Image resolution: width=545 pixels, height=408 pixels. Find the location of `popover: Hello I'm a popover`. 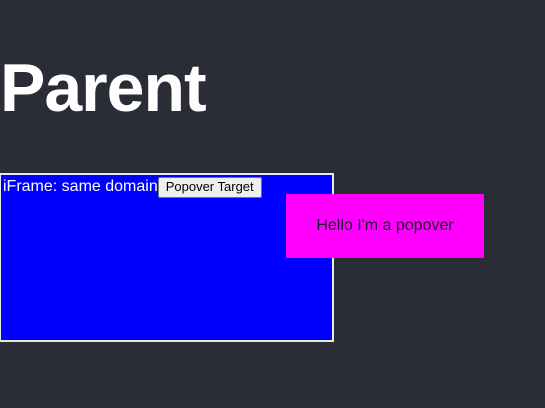

popover: Hello I'm a popover is located at coordinates (385, 226).